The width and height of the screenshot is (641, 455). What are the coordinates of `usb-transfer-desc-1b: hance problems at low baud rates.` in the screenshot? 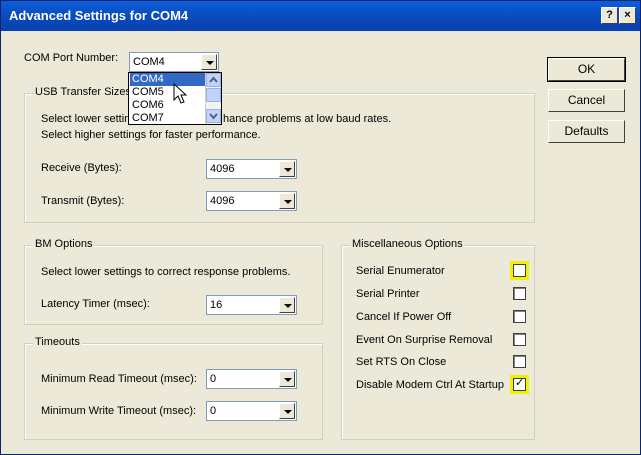 It's located at (307, 119).